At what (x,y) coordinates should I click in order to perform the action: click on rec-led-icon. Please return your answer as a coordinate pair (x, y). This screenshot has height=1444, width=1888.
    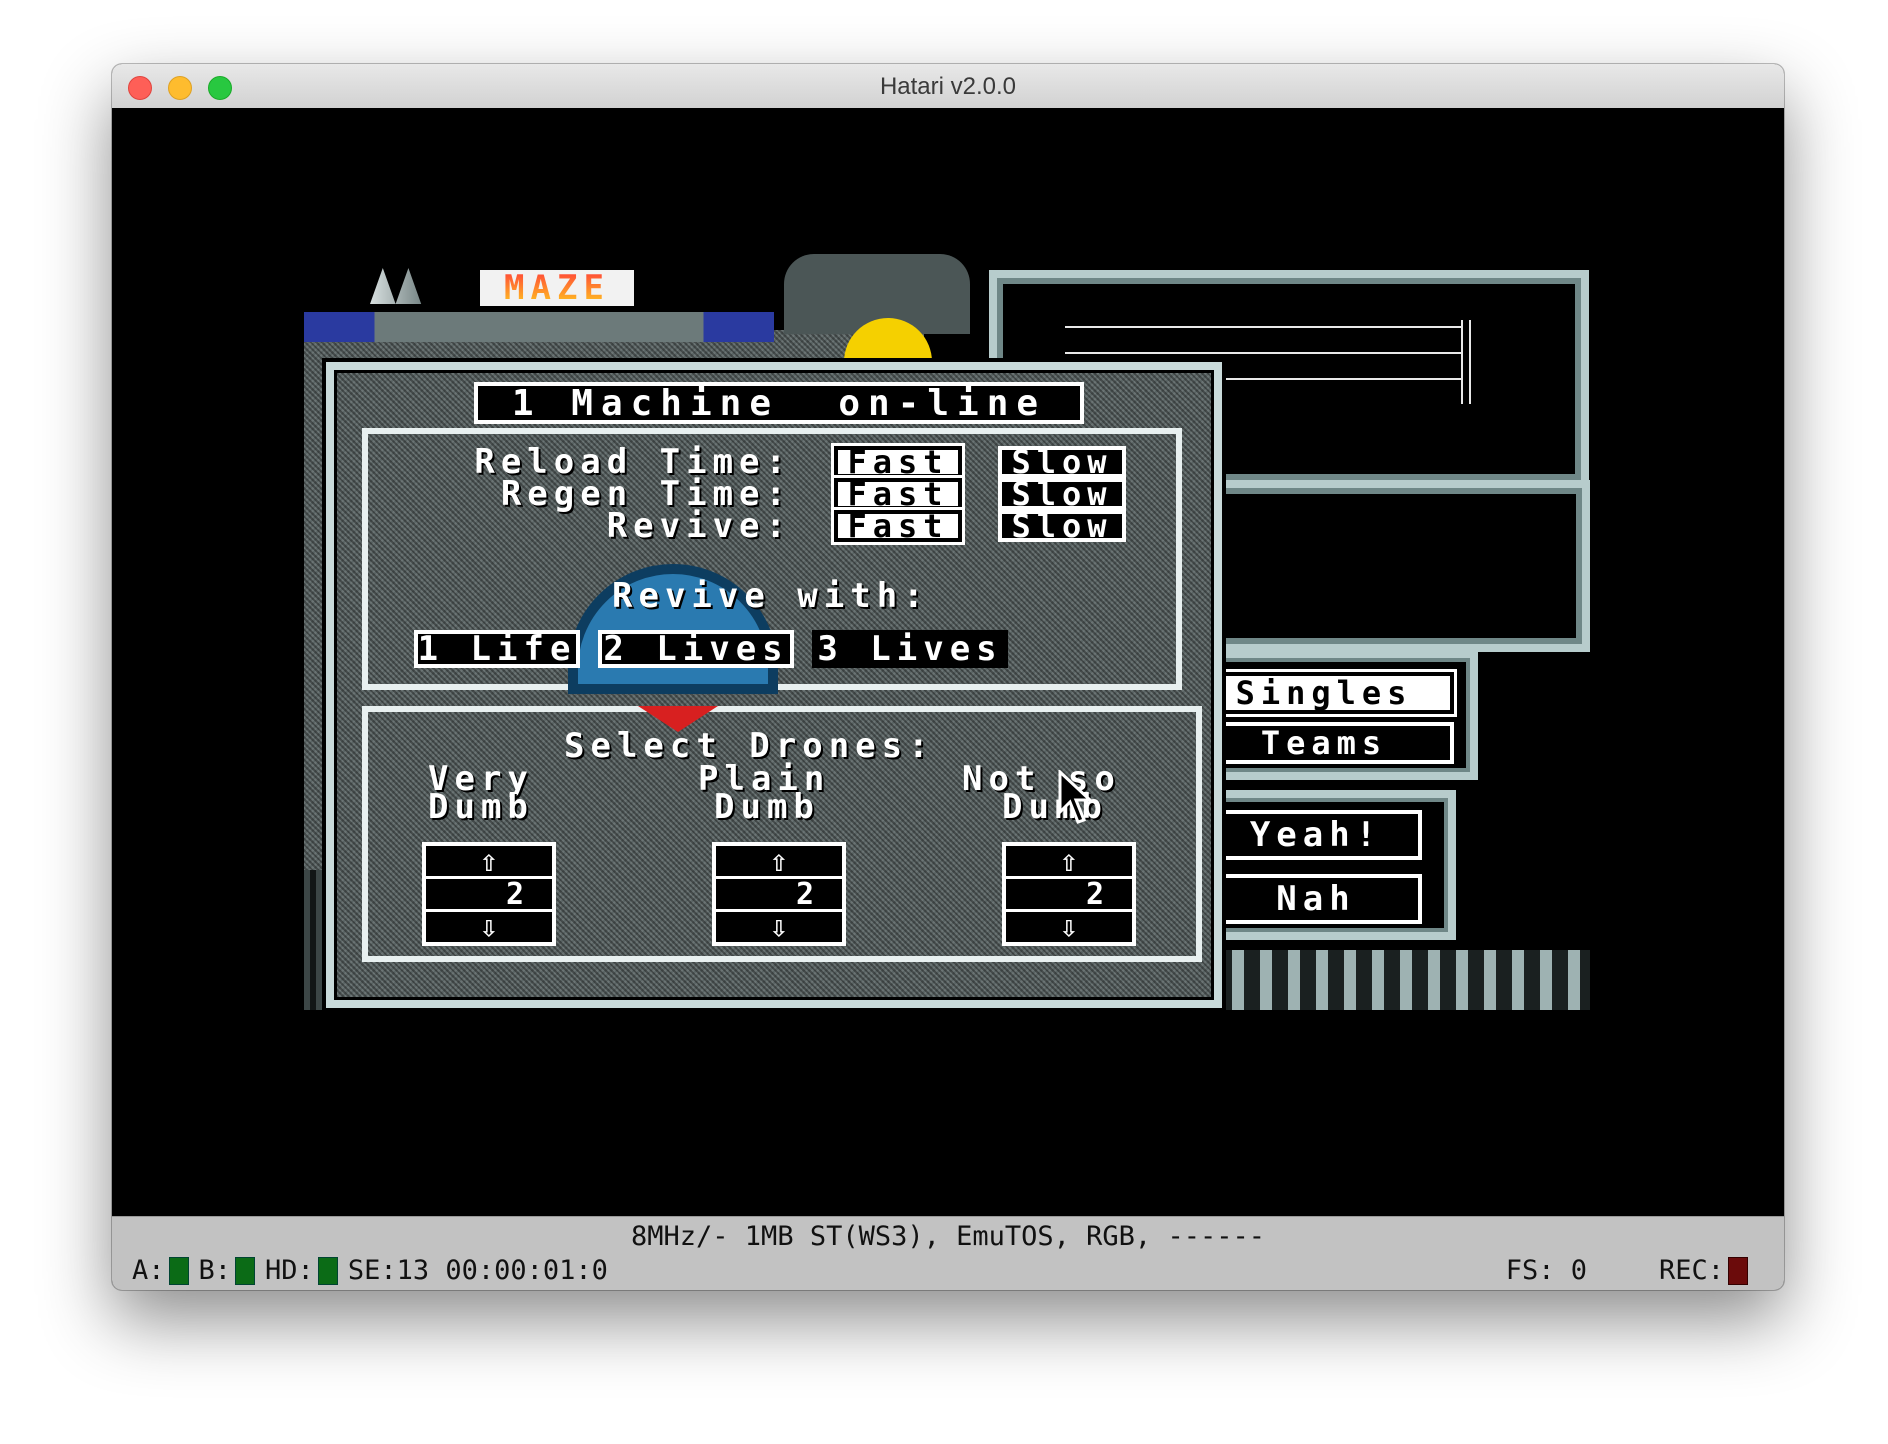
    Looking at the image, I should click on (1738, 1270).